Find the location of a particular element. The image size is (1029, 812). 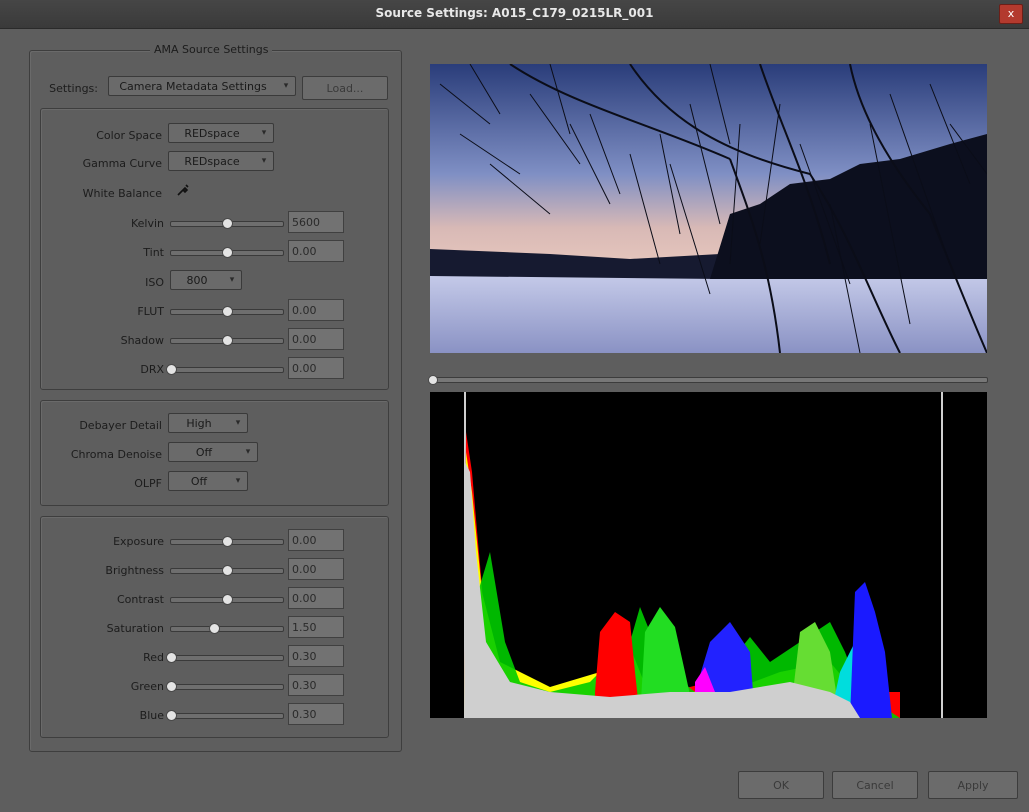

tint-slider is located at coordinates (227, 252).